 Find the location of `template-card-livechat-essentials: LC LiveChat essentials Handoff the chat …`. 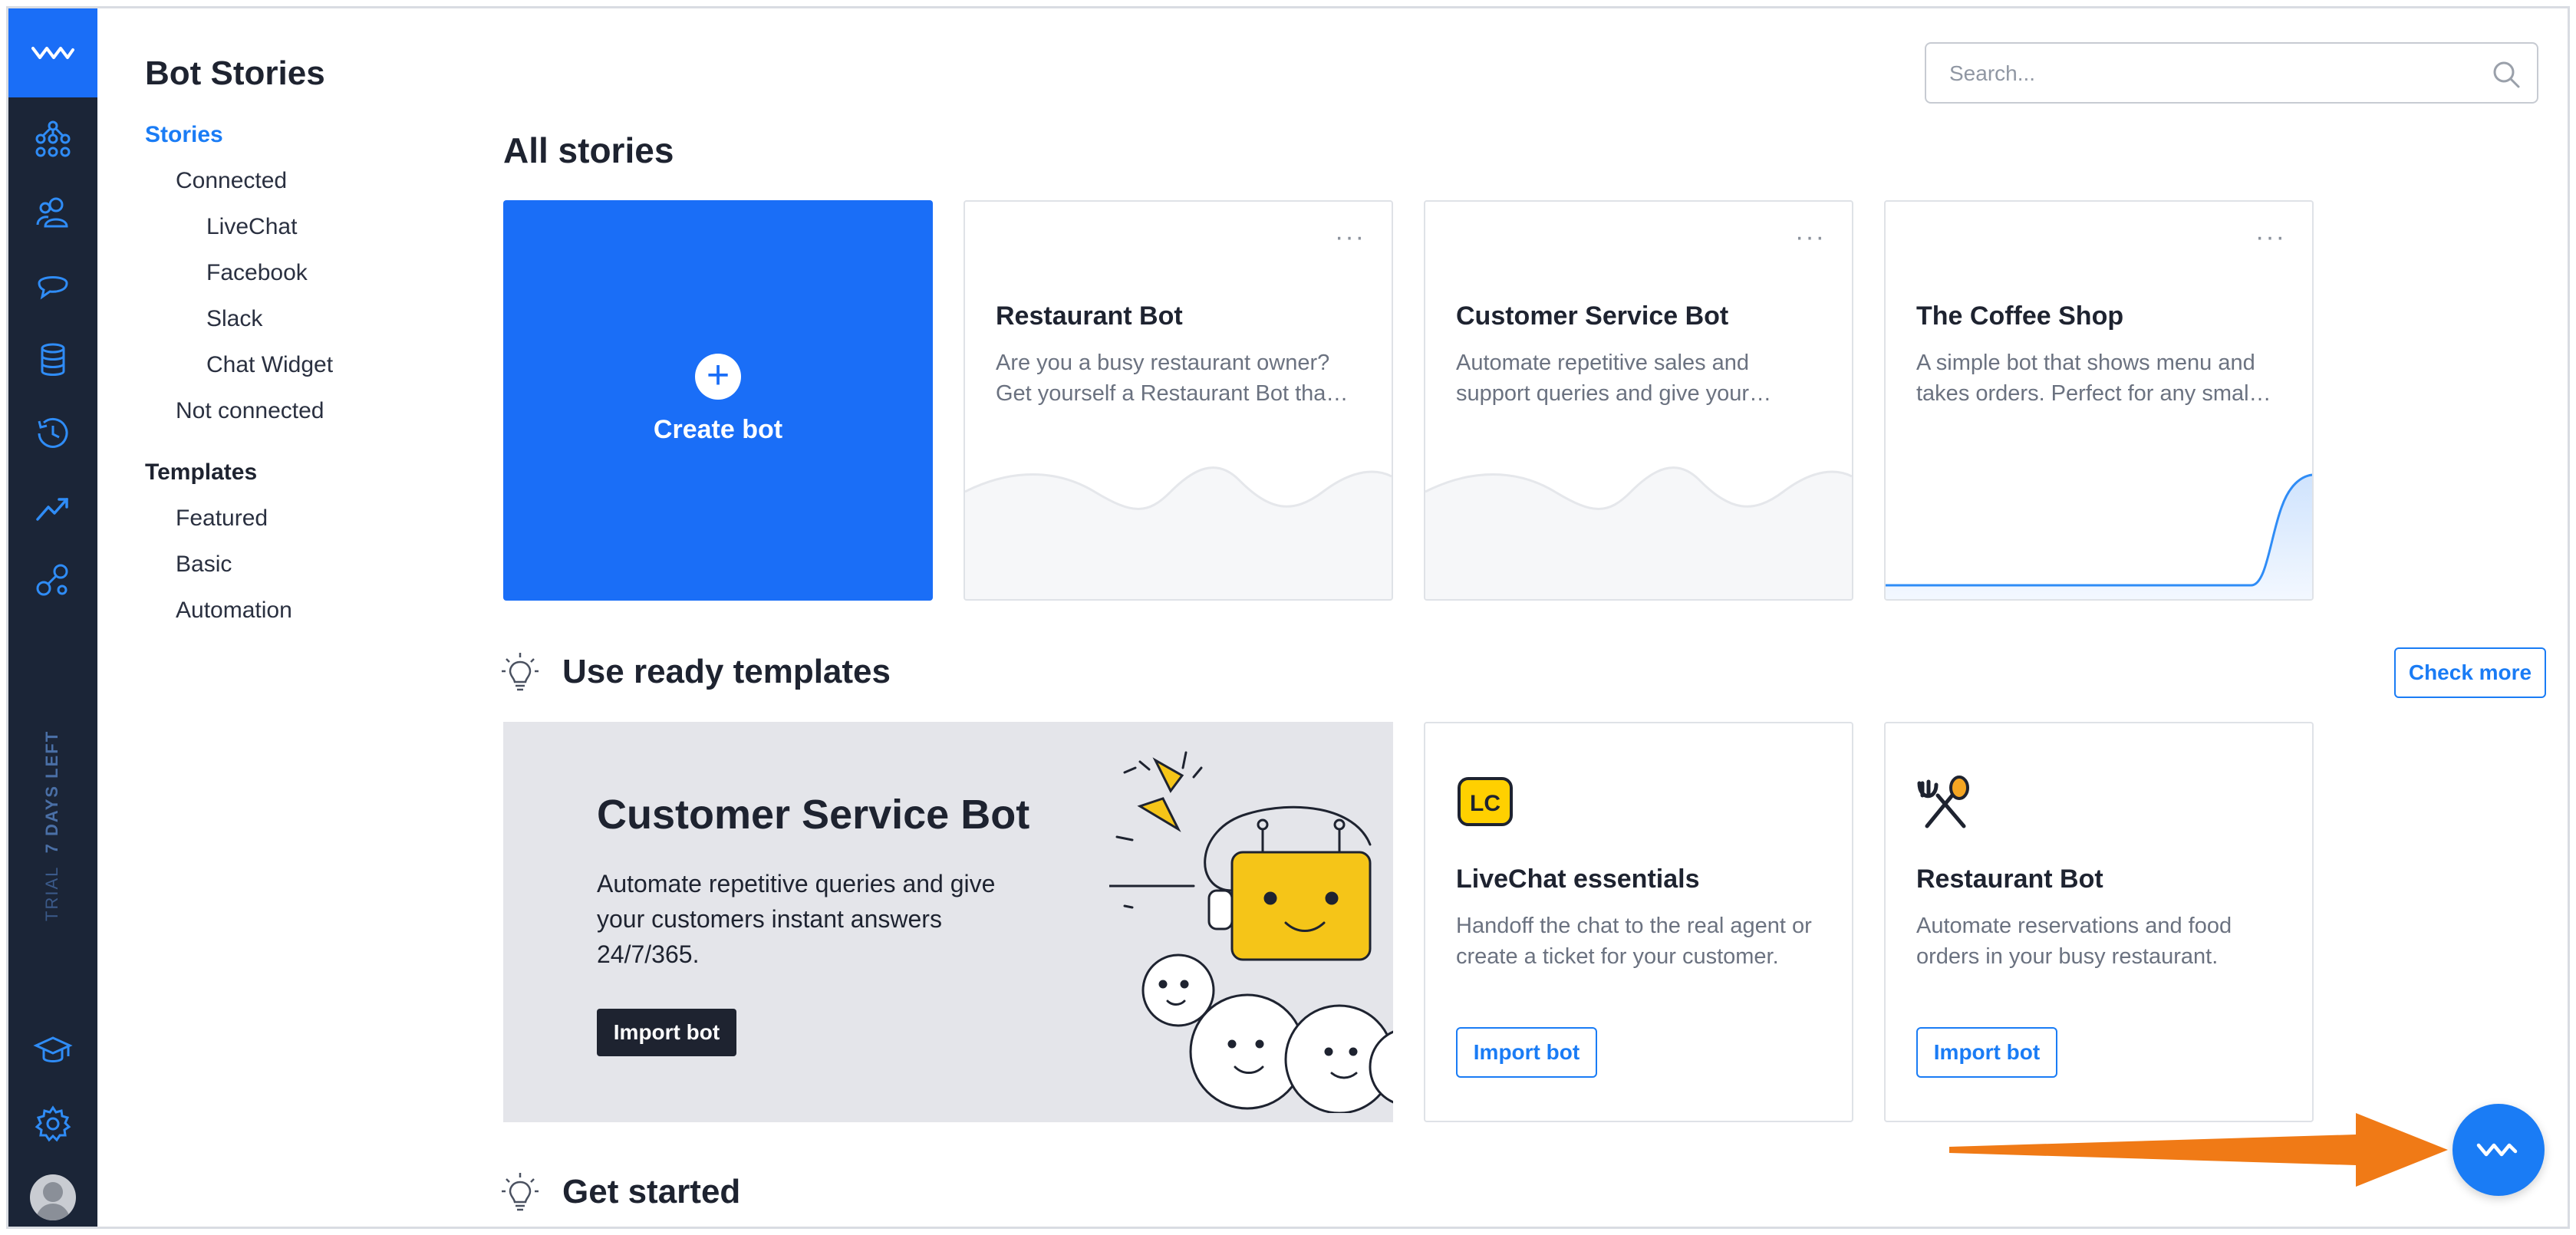

template-card-livechat-essentials: LC LiveChat essentials Handoff the chat … is located at coordinates (1638, 922).